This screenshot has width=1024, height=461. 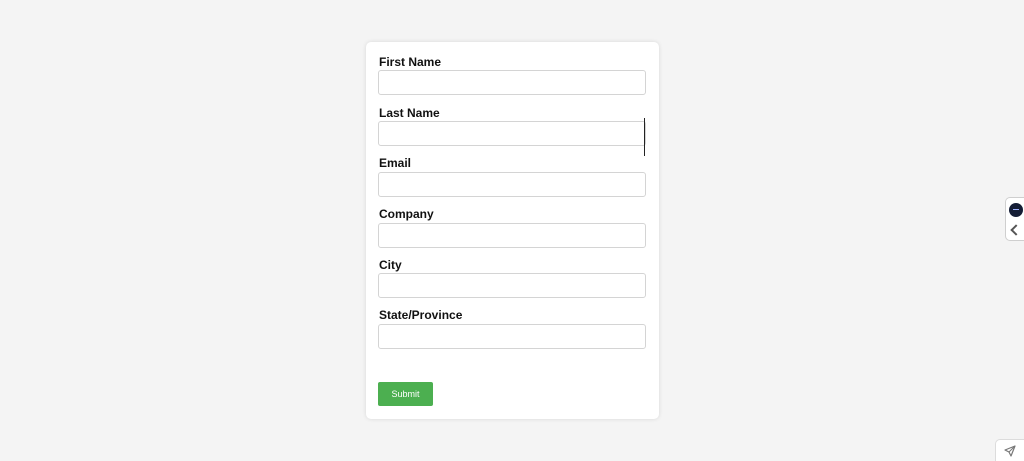 What do you see at coordinates (512, 82) in the screenshot?
I see `first-name-field` at bounding box center [512, 82].